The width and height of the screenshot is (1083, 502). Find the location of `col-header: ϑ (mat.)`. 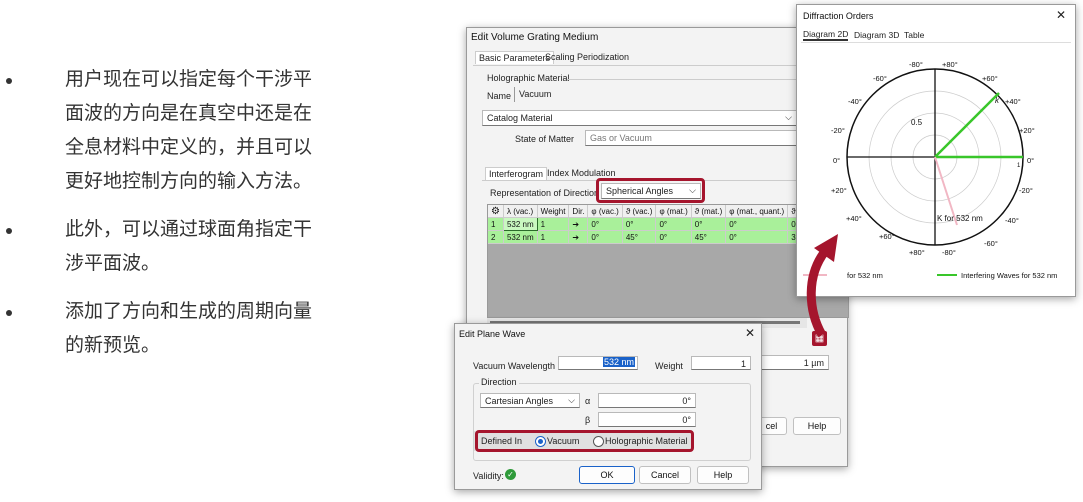

col-header: ϑ (mat.) is located at coordinates (709, 211).